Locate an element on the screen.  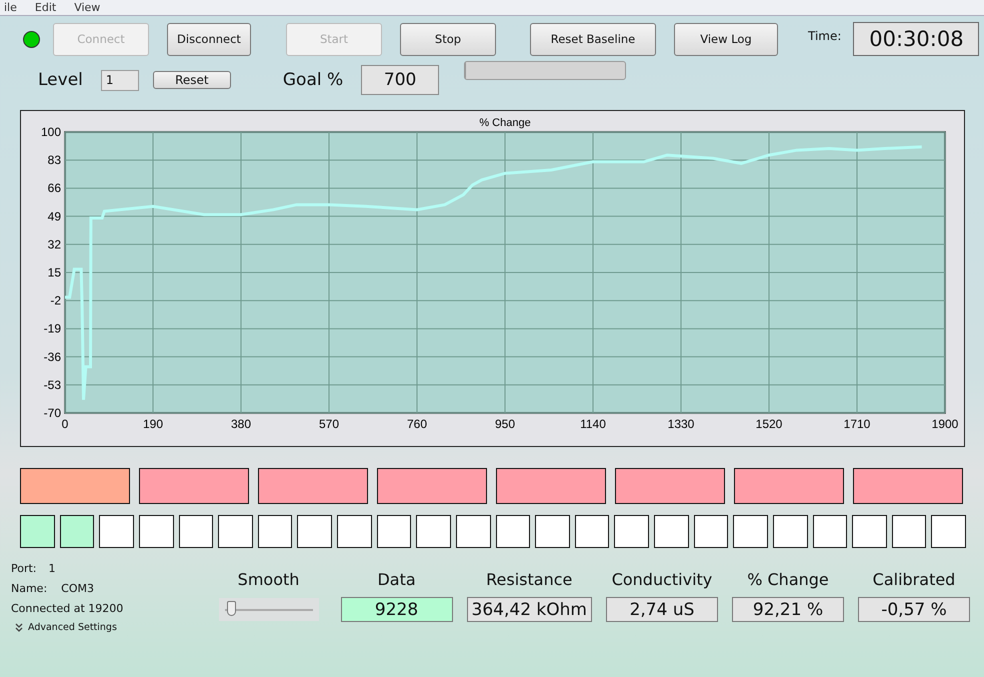
y-tick-label: -2 is located at coordinates (55, 301).